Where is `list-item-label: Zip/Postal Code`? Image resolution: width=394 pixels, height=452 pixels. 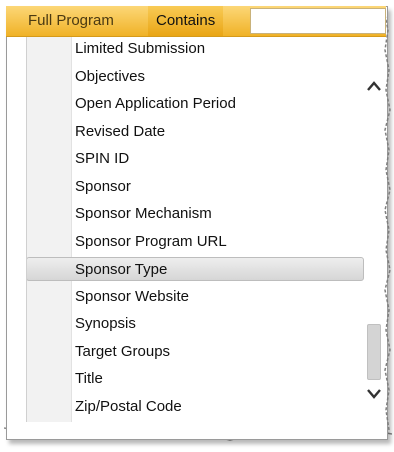
list-item-label: Zip/Postal Code is located at coordinates (128, 406).